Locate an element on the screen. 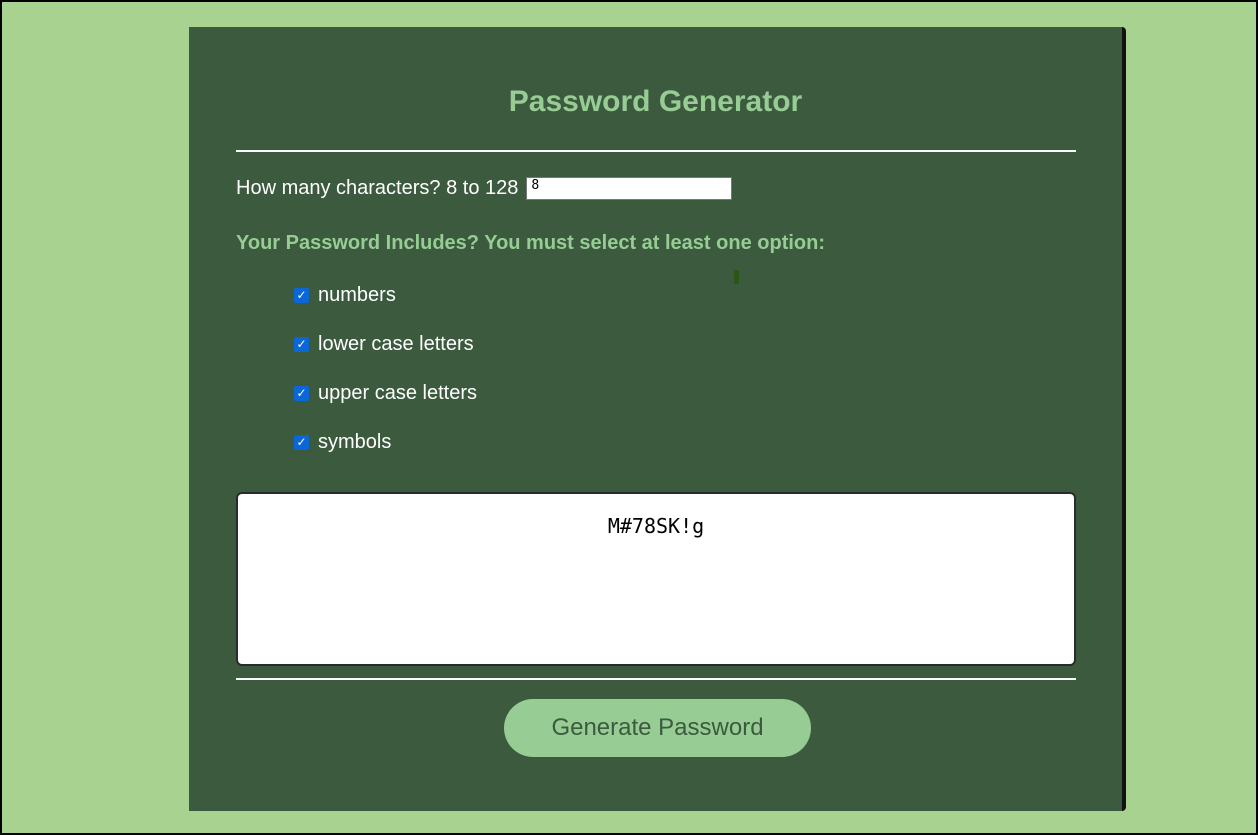  symbols-label: symbols is located at coordinates (355, 441).